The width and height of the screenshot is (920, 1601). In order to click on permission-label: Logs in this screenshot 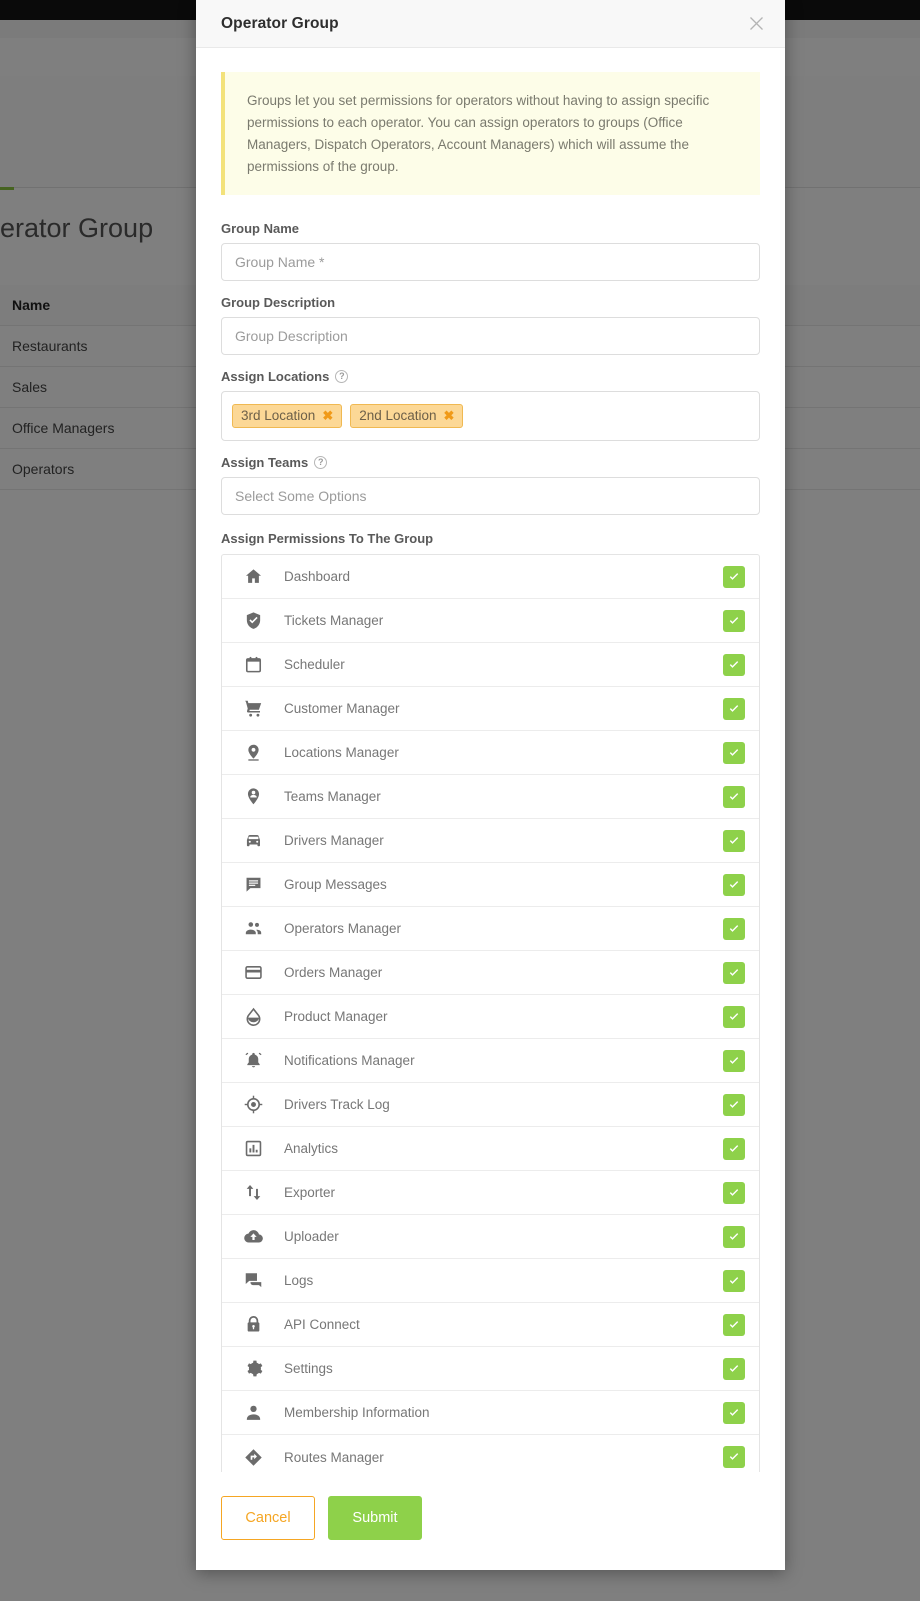, I will do `click(299, 1281)`.